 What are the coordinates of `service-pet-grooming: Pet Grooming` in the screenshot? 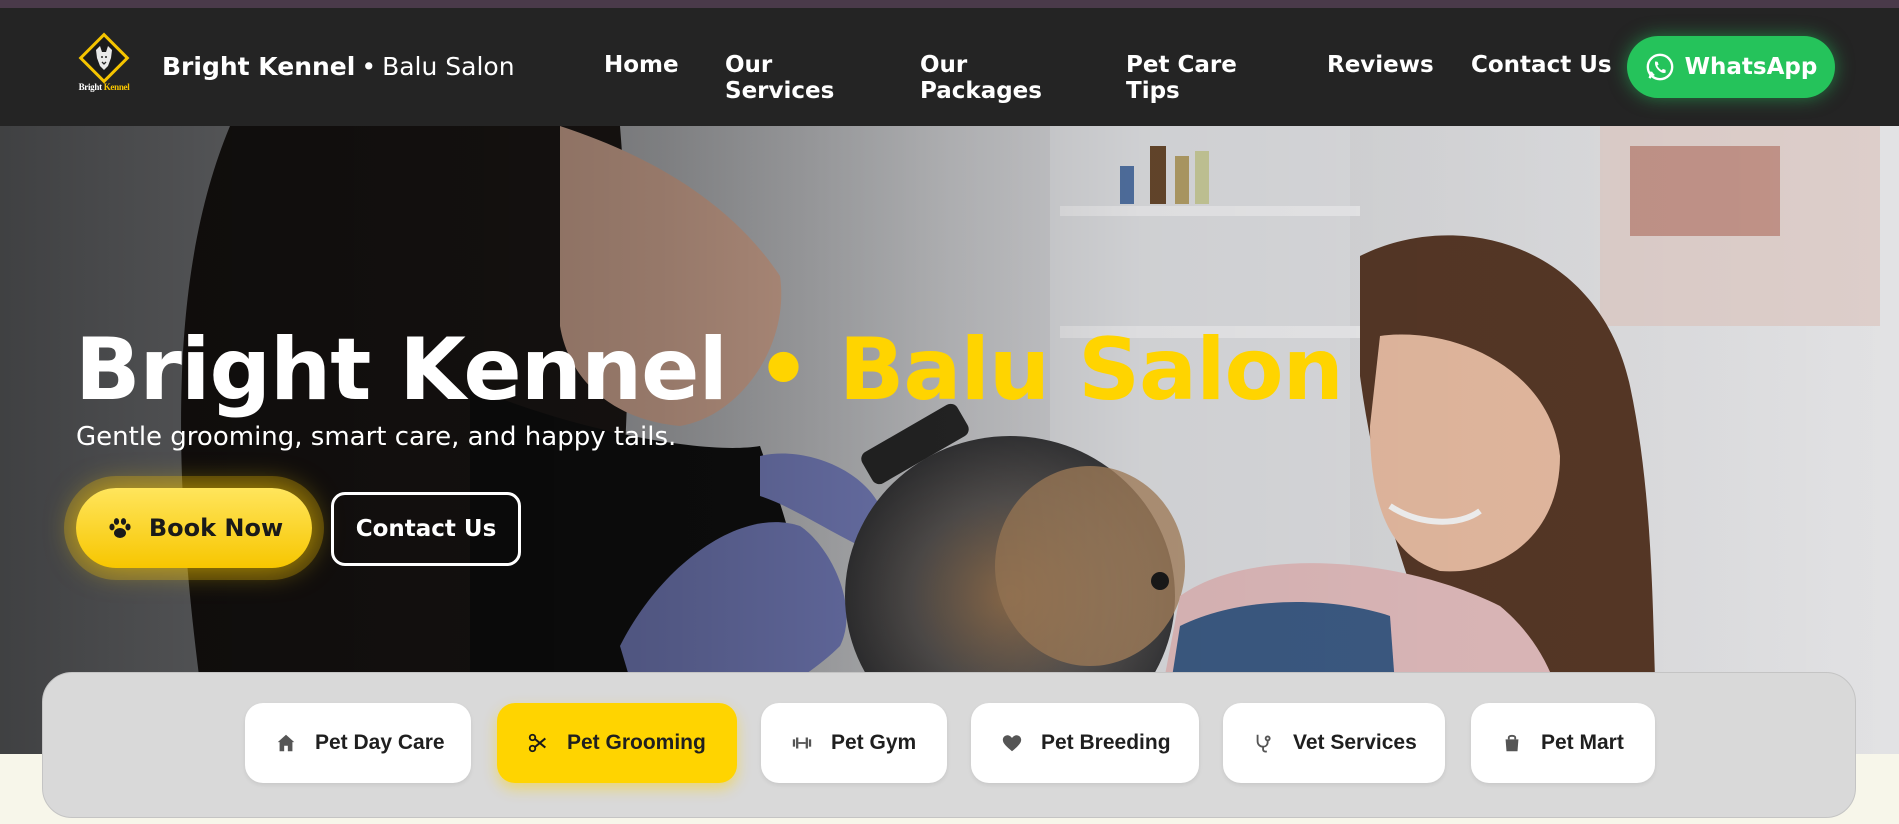 It's located at (617, 743).